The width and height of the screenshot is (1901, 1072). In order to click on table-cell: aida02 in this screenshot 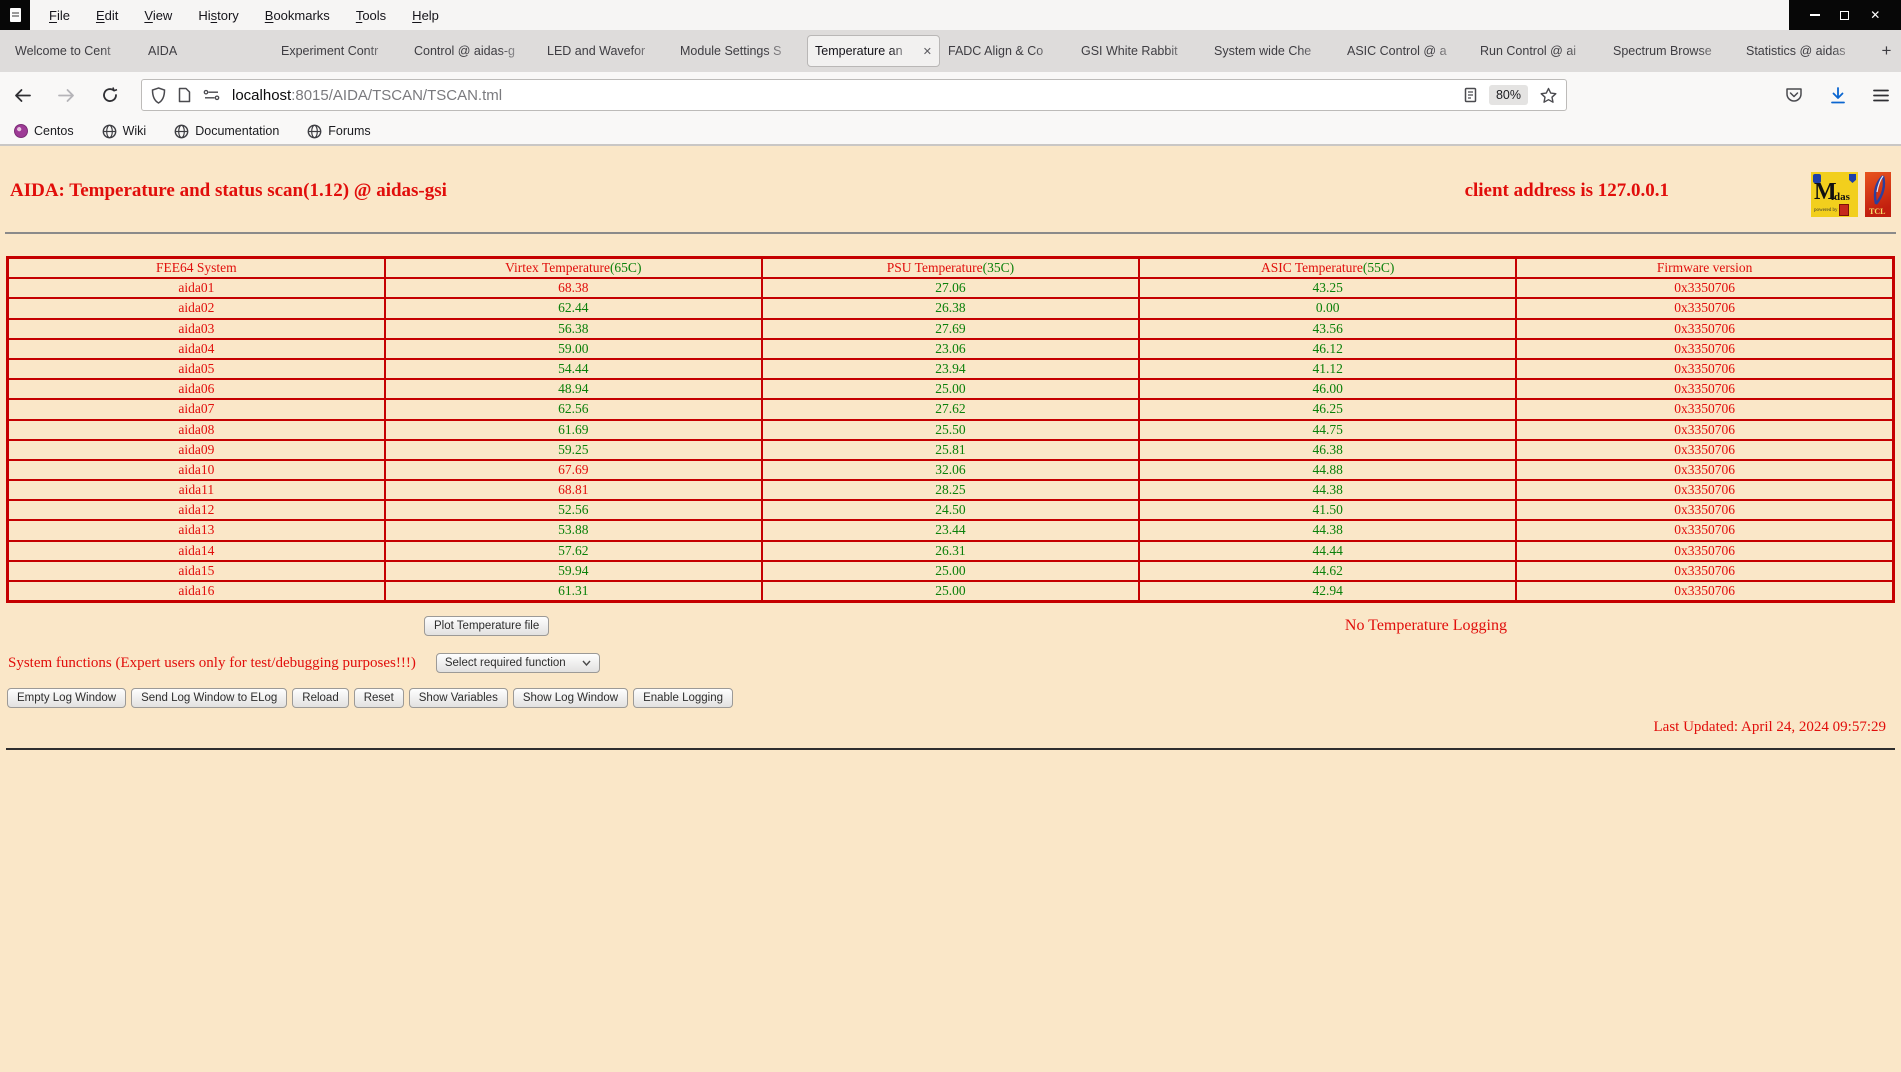, I will do `click(196, 308)`.